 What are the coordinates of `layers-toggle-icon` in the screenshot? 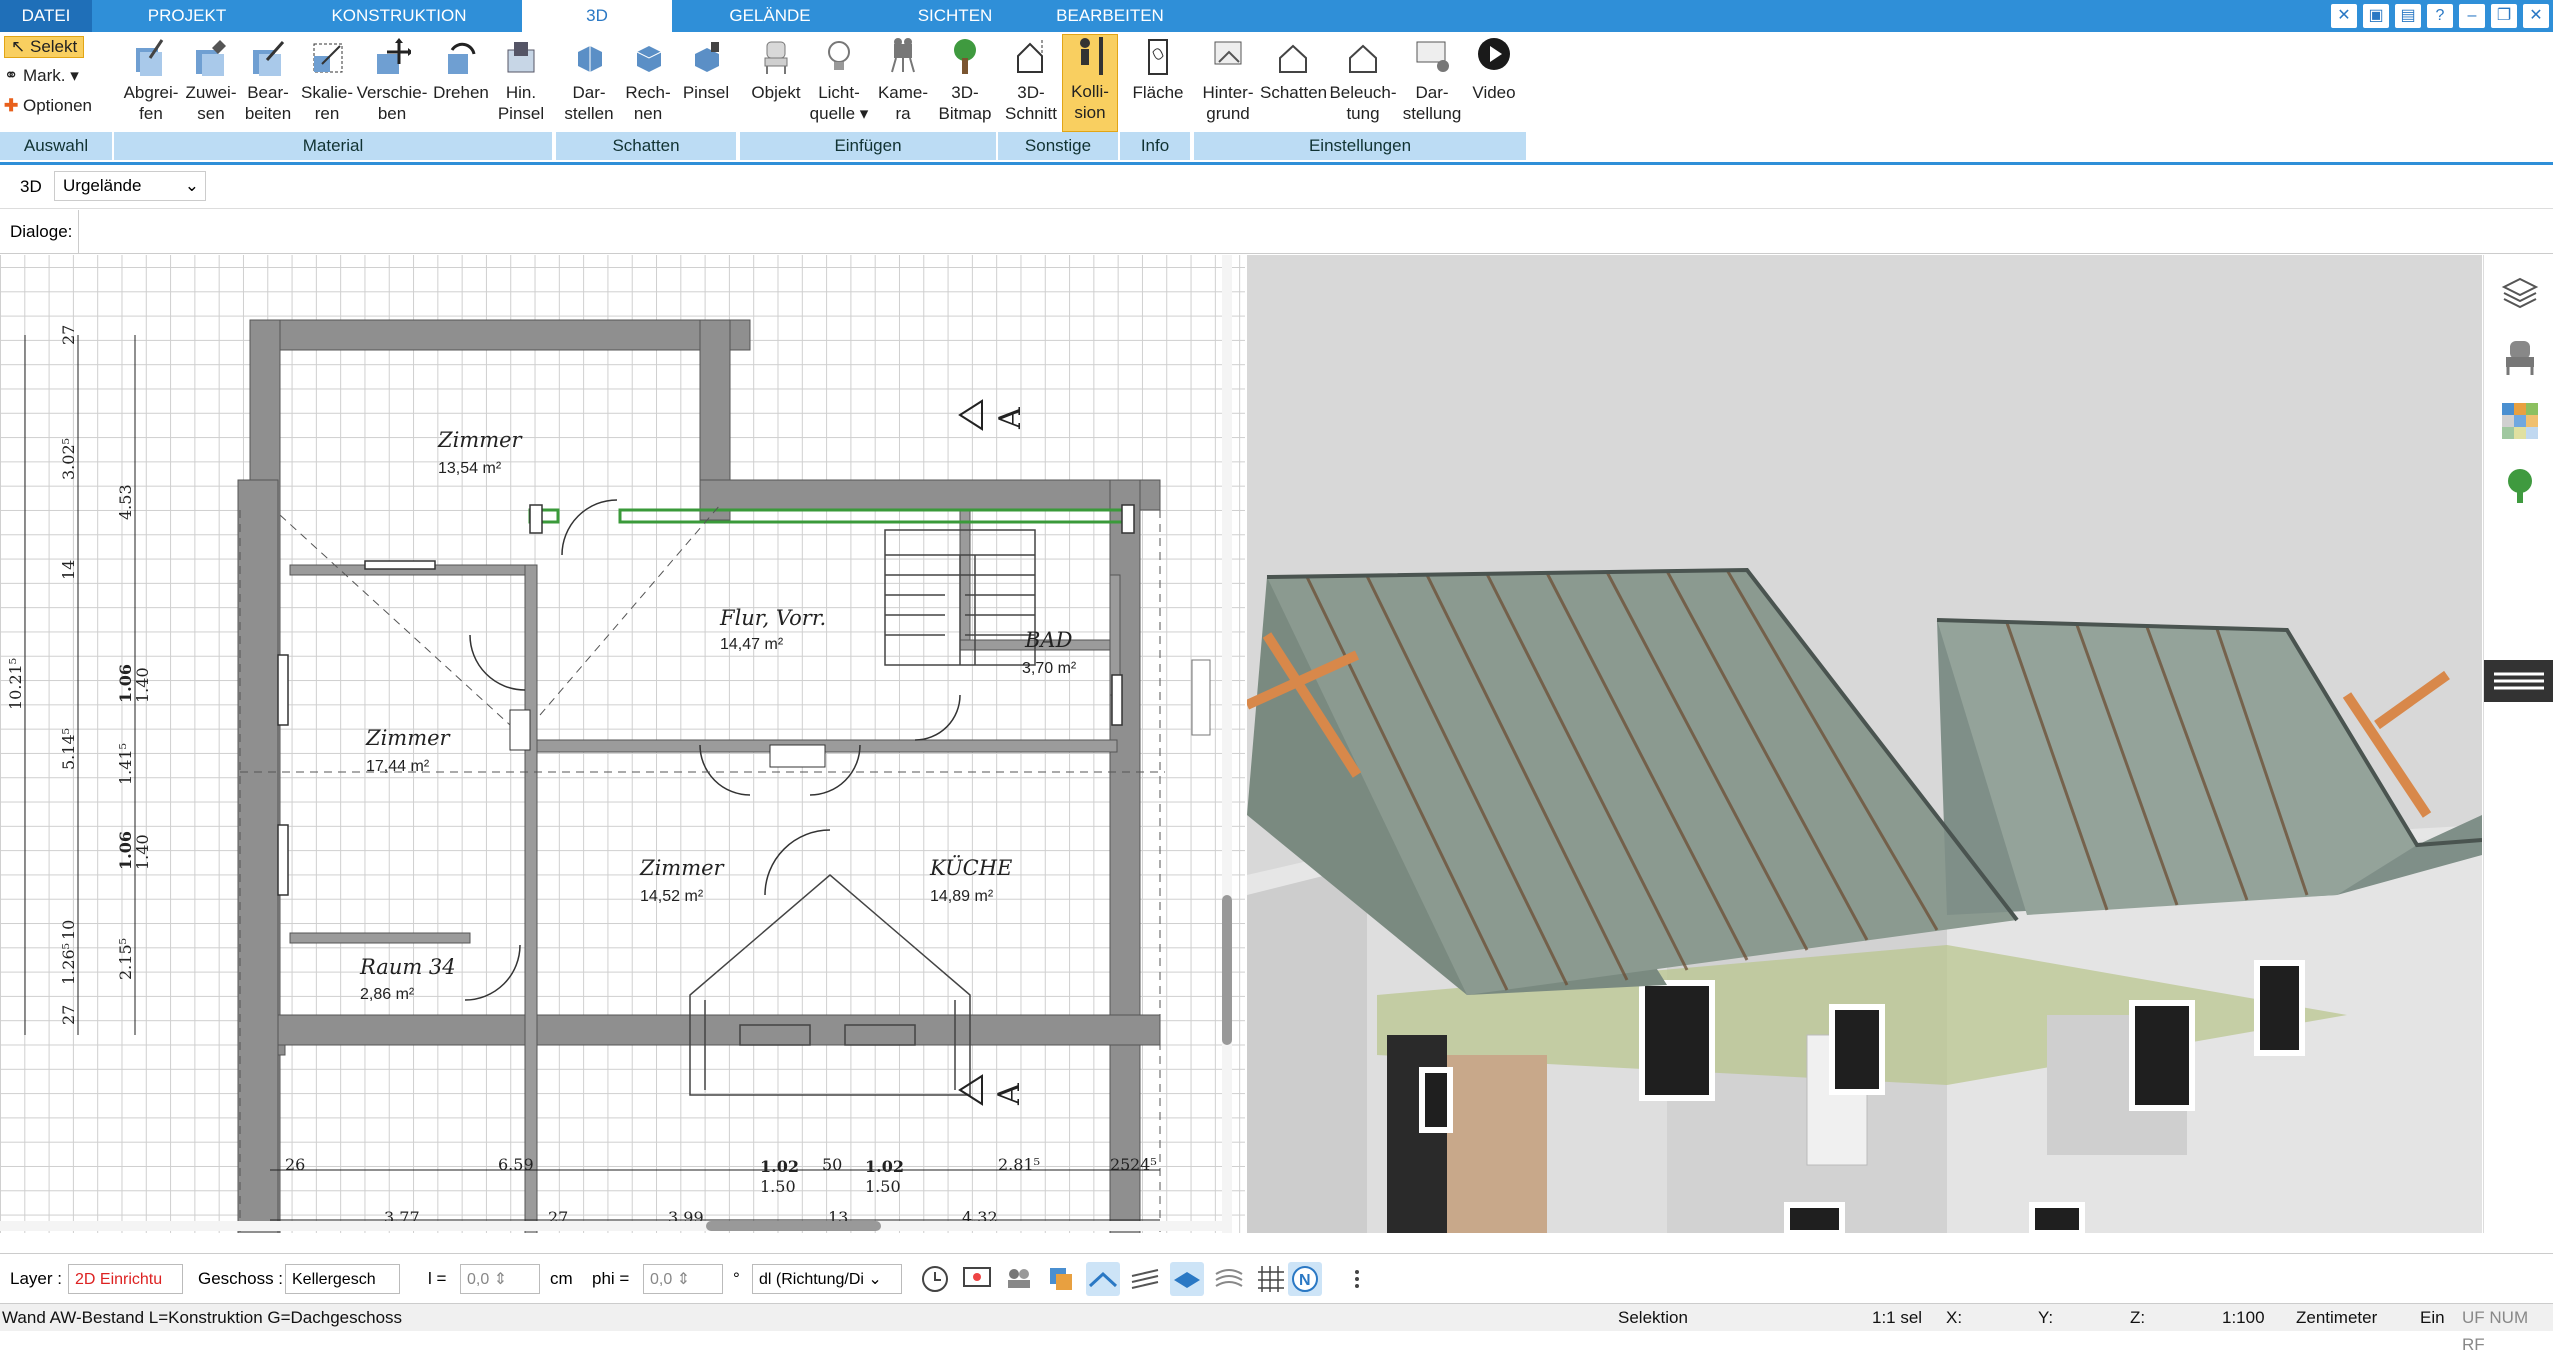 It's located at (1229, 1279).